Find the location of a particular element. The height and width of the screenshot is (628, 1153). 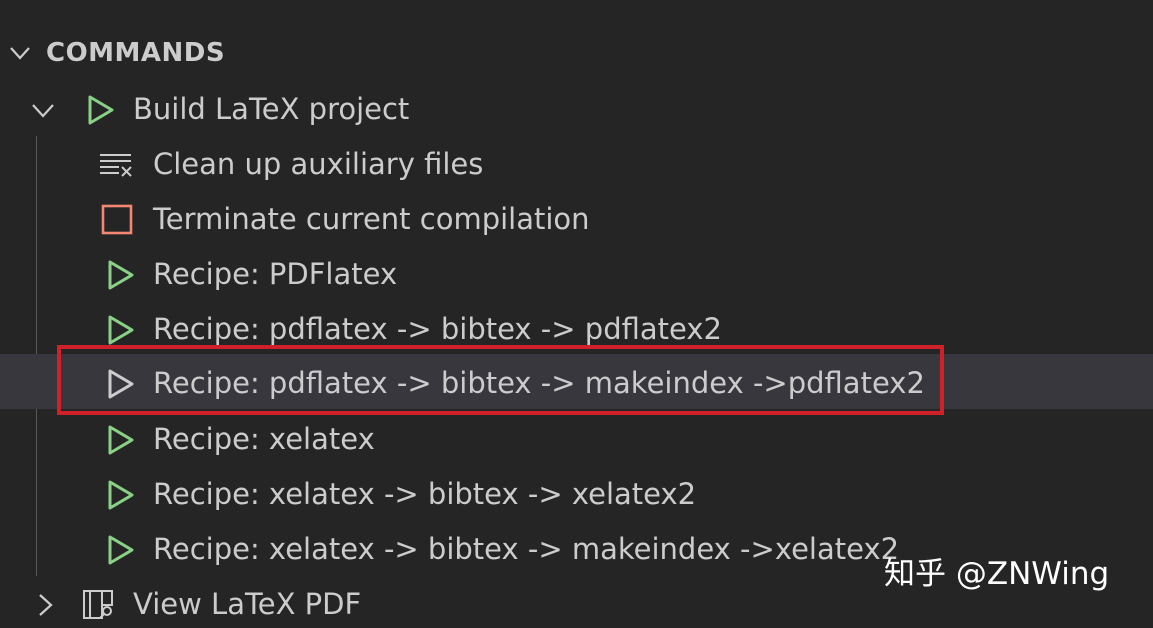

tree-item-label: View LaTeX PDF is located at coordinates (247, 604).